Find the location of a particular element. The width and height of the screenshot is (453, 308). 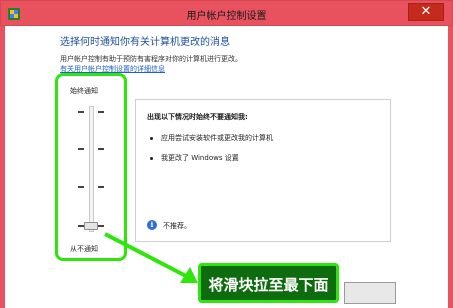

page-heading: 选择何时通知你有关计算机更改的消息 is located at coordinates (145, 42).